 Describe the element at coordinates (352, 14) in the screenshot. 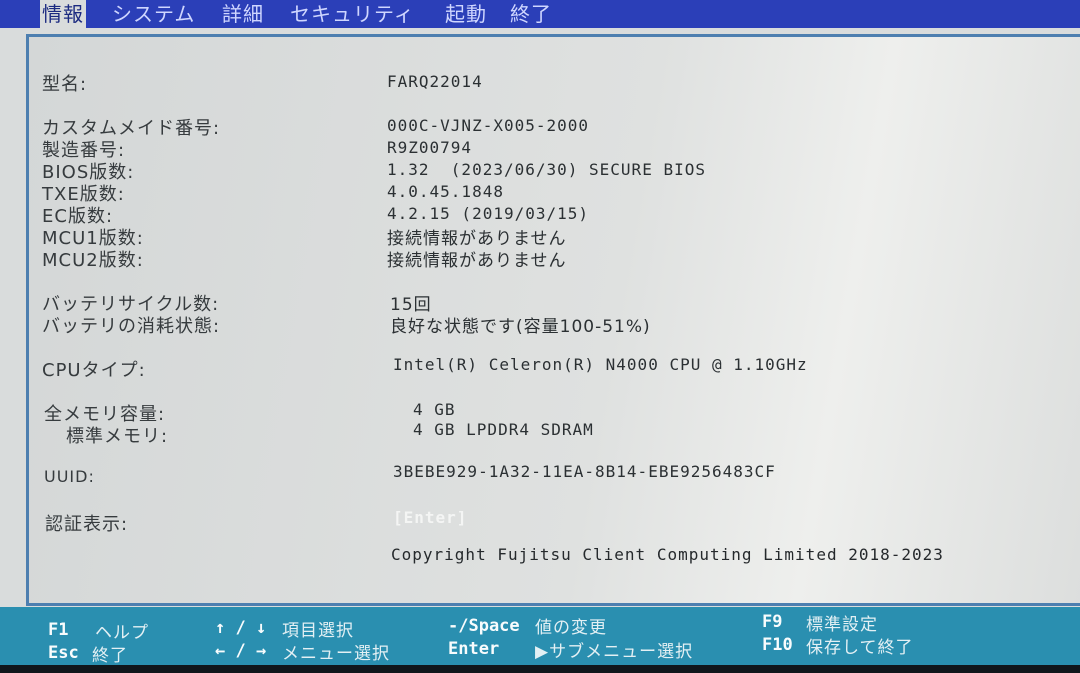

I see `tab-security: セキュリティ` at that location.